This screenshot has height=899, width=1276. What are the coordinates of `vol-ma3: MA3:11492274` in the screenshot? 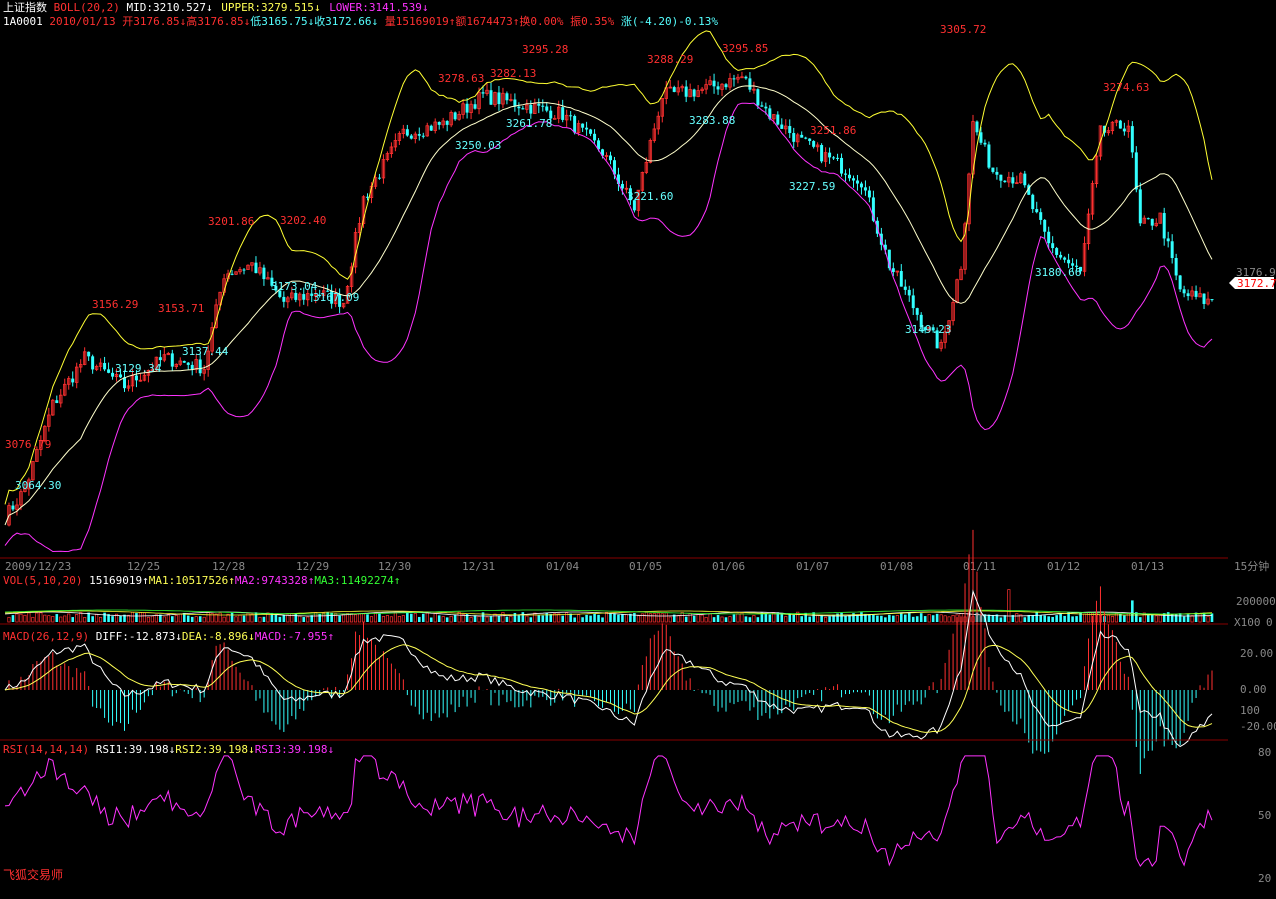 It's located at (354, 580).